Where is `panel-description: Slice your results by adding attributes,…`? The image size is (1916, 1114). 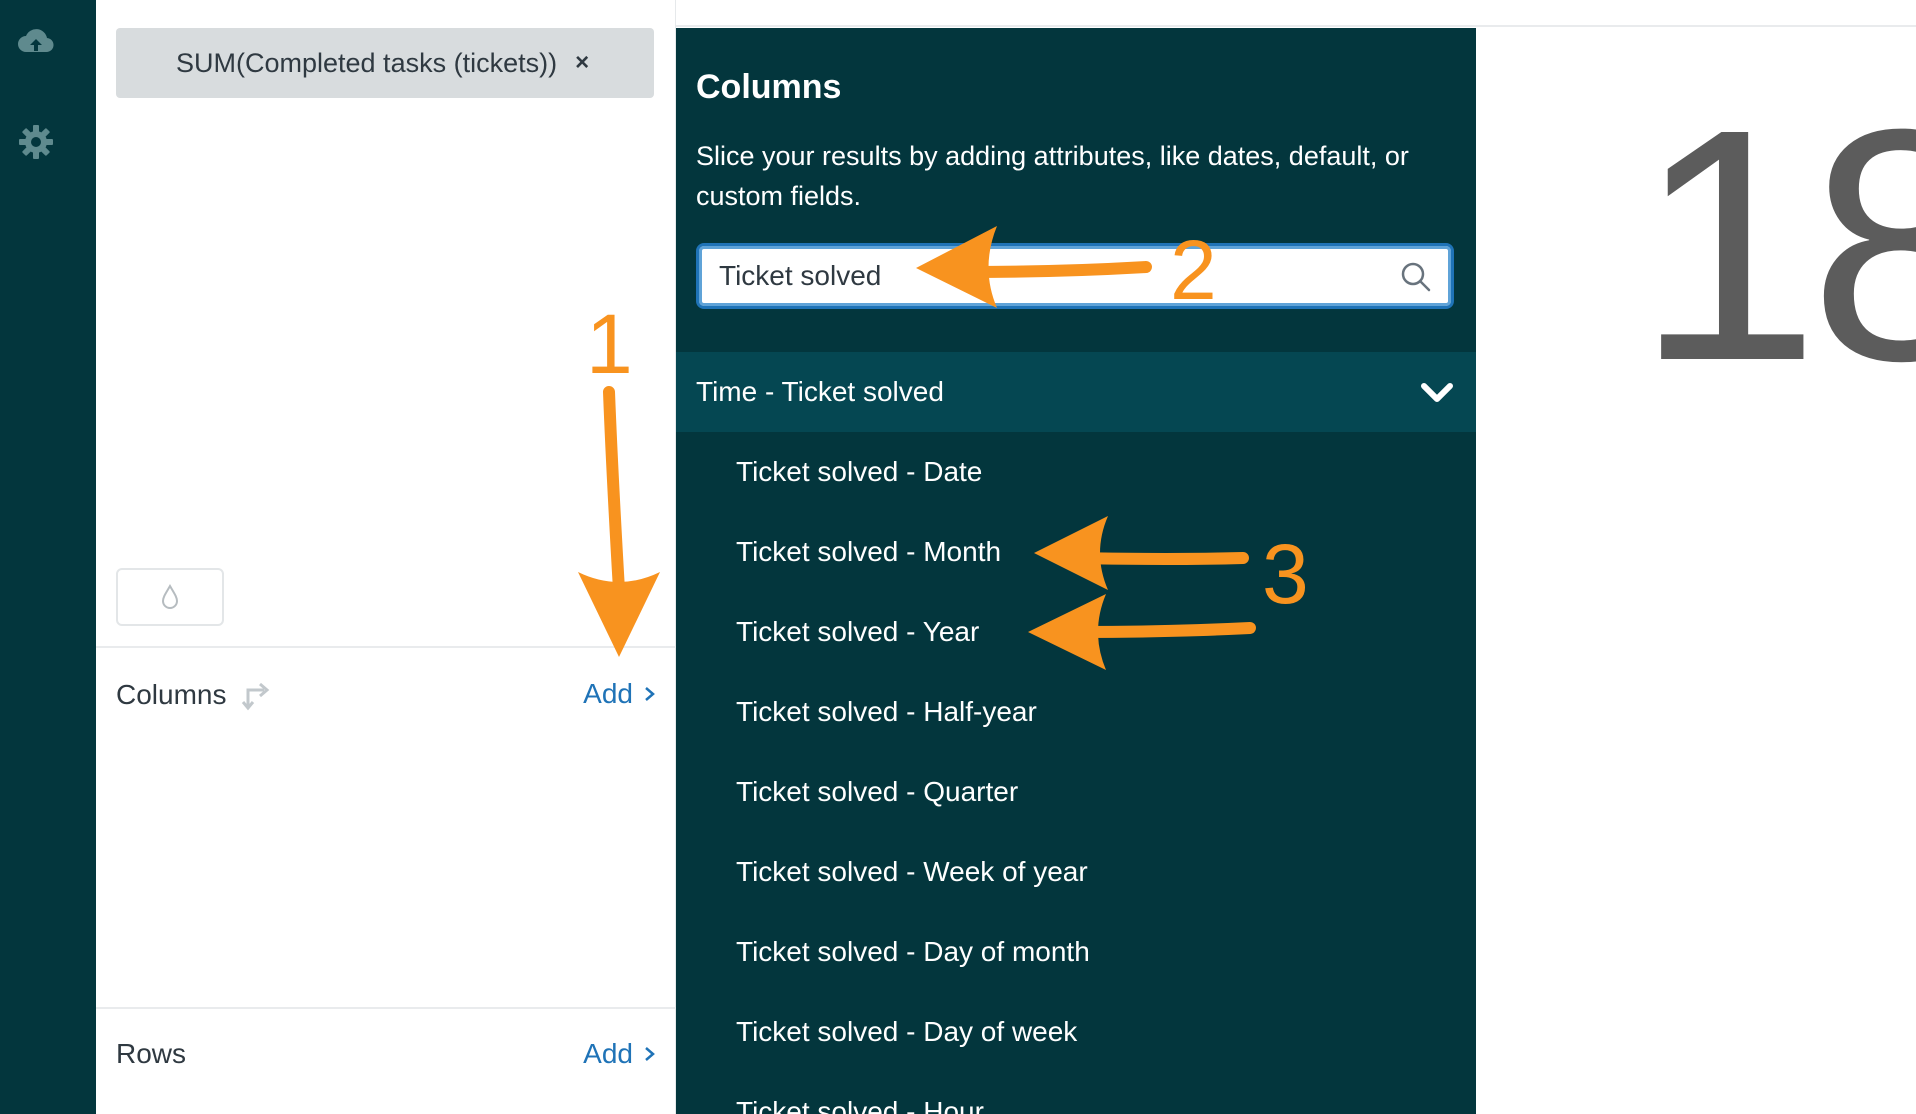
panel-description: Slice your results by adding attributes,… is located at coordinates (1052, 176).